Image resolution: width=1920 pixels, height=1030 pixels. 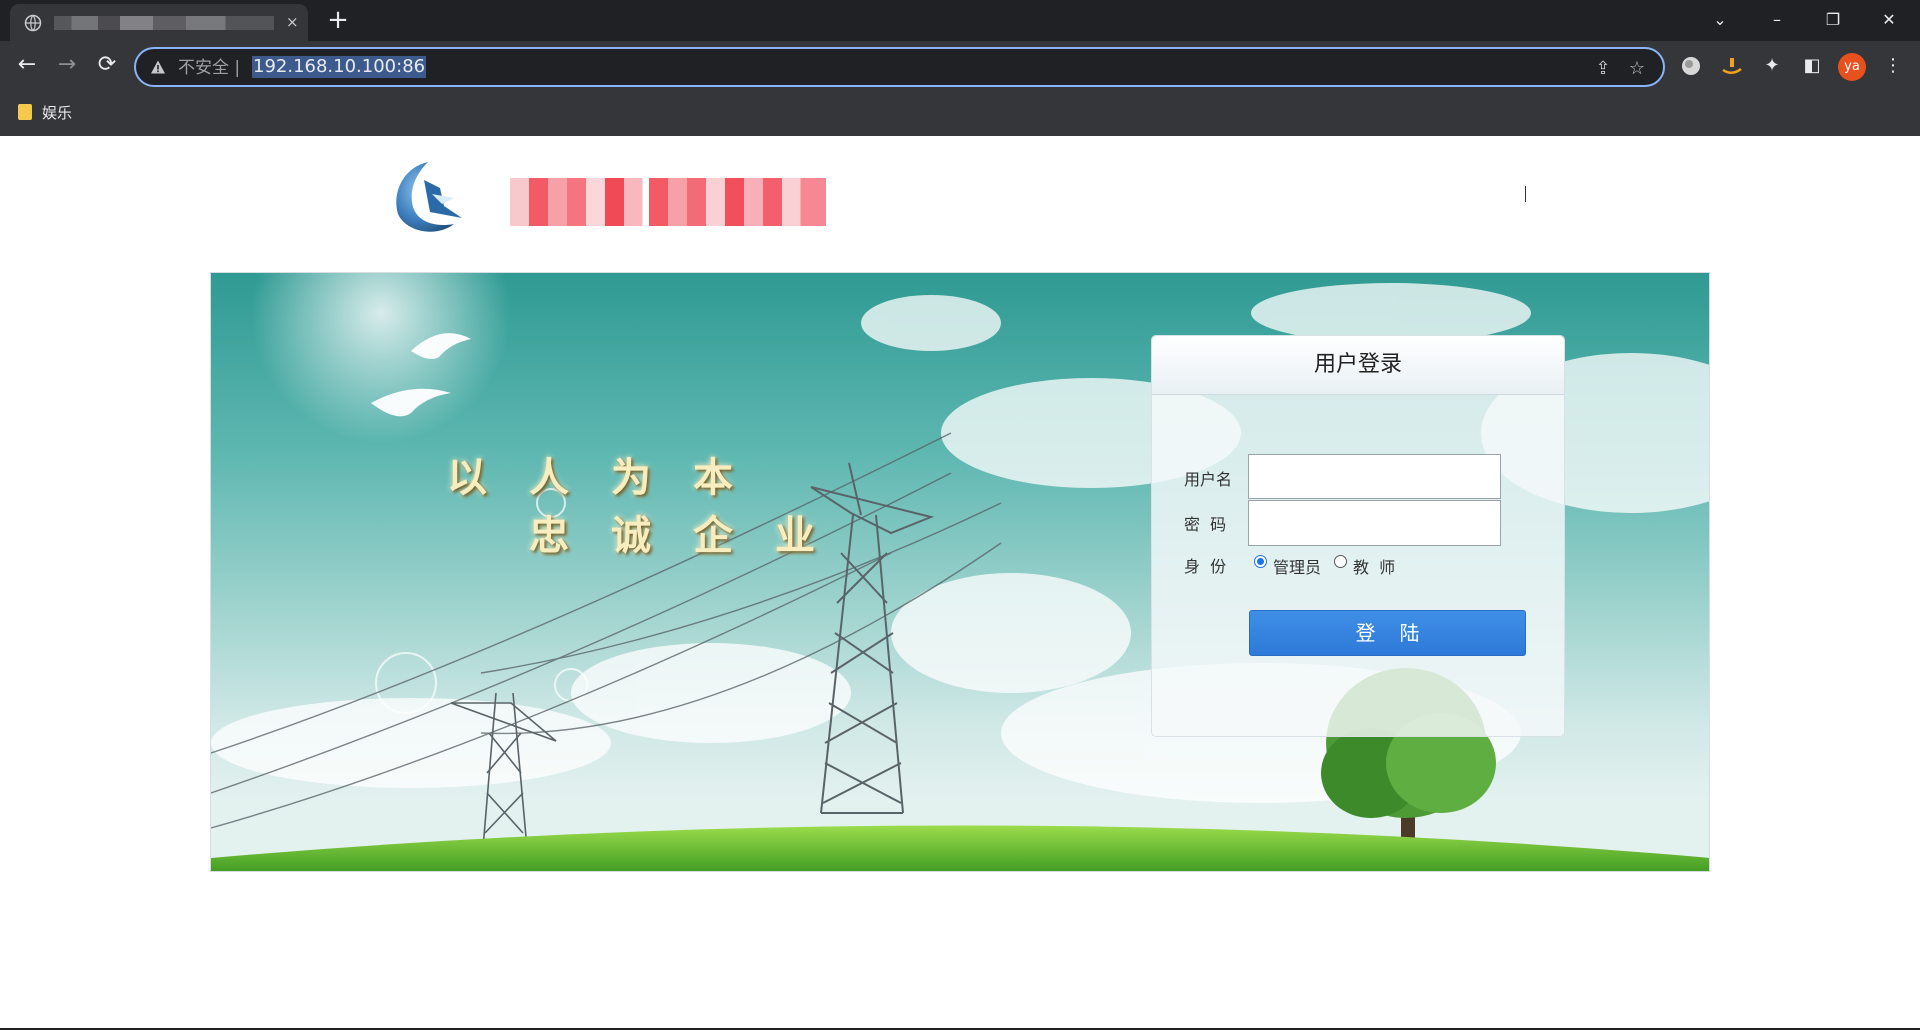 What do you see at coordinates (549, 477) in the screenshot?
I see `slogan-char: 人` at bounding box center [549, 477].